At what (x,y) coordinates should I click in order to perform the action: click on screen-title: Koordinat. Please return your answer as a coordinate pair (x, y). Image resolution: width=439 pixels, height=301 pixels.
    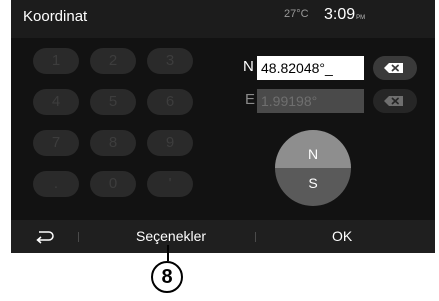
    Looking at the image, I should click on (55, 16).